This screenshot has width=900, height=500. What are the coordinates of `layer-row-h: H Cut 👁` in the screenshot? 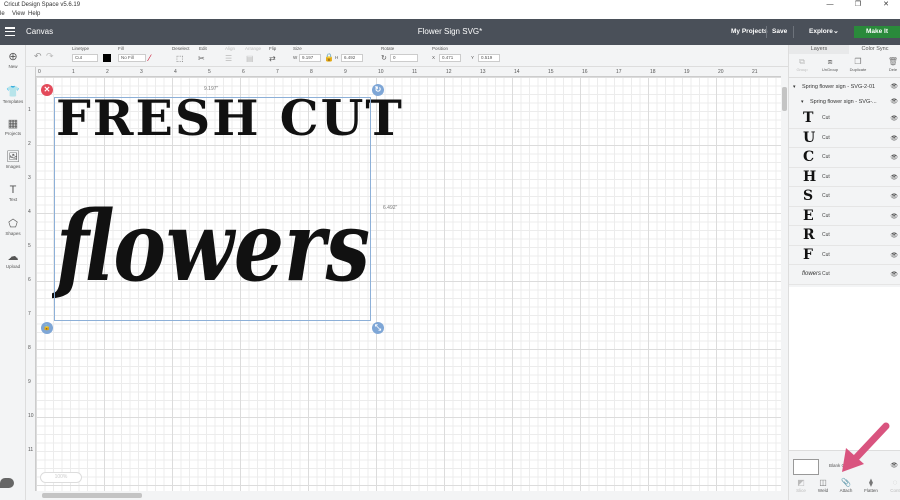 It's located at (844, 177).